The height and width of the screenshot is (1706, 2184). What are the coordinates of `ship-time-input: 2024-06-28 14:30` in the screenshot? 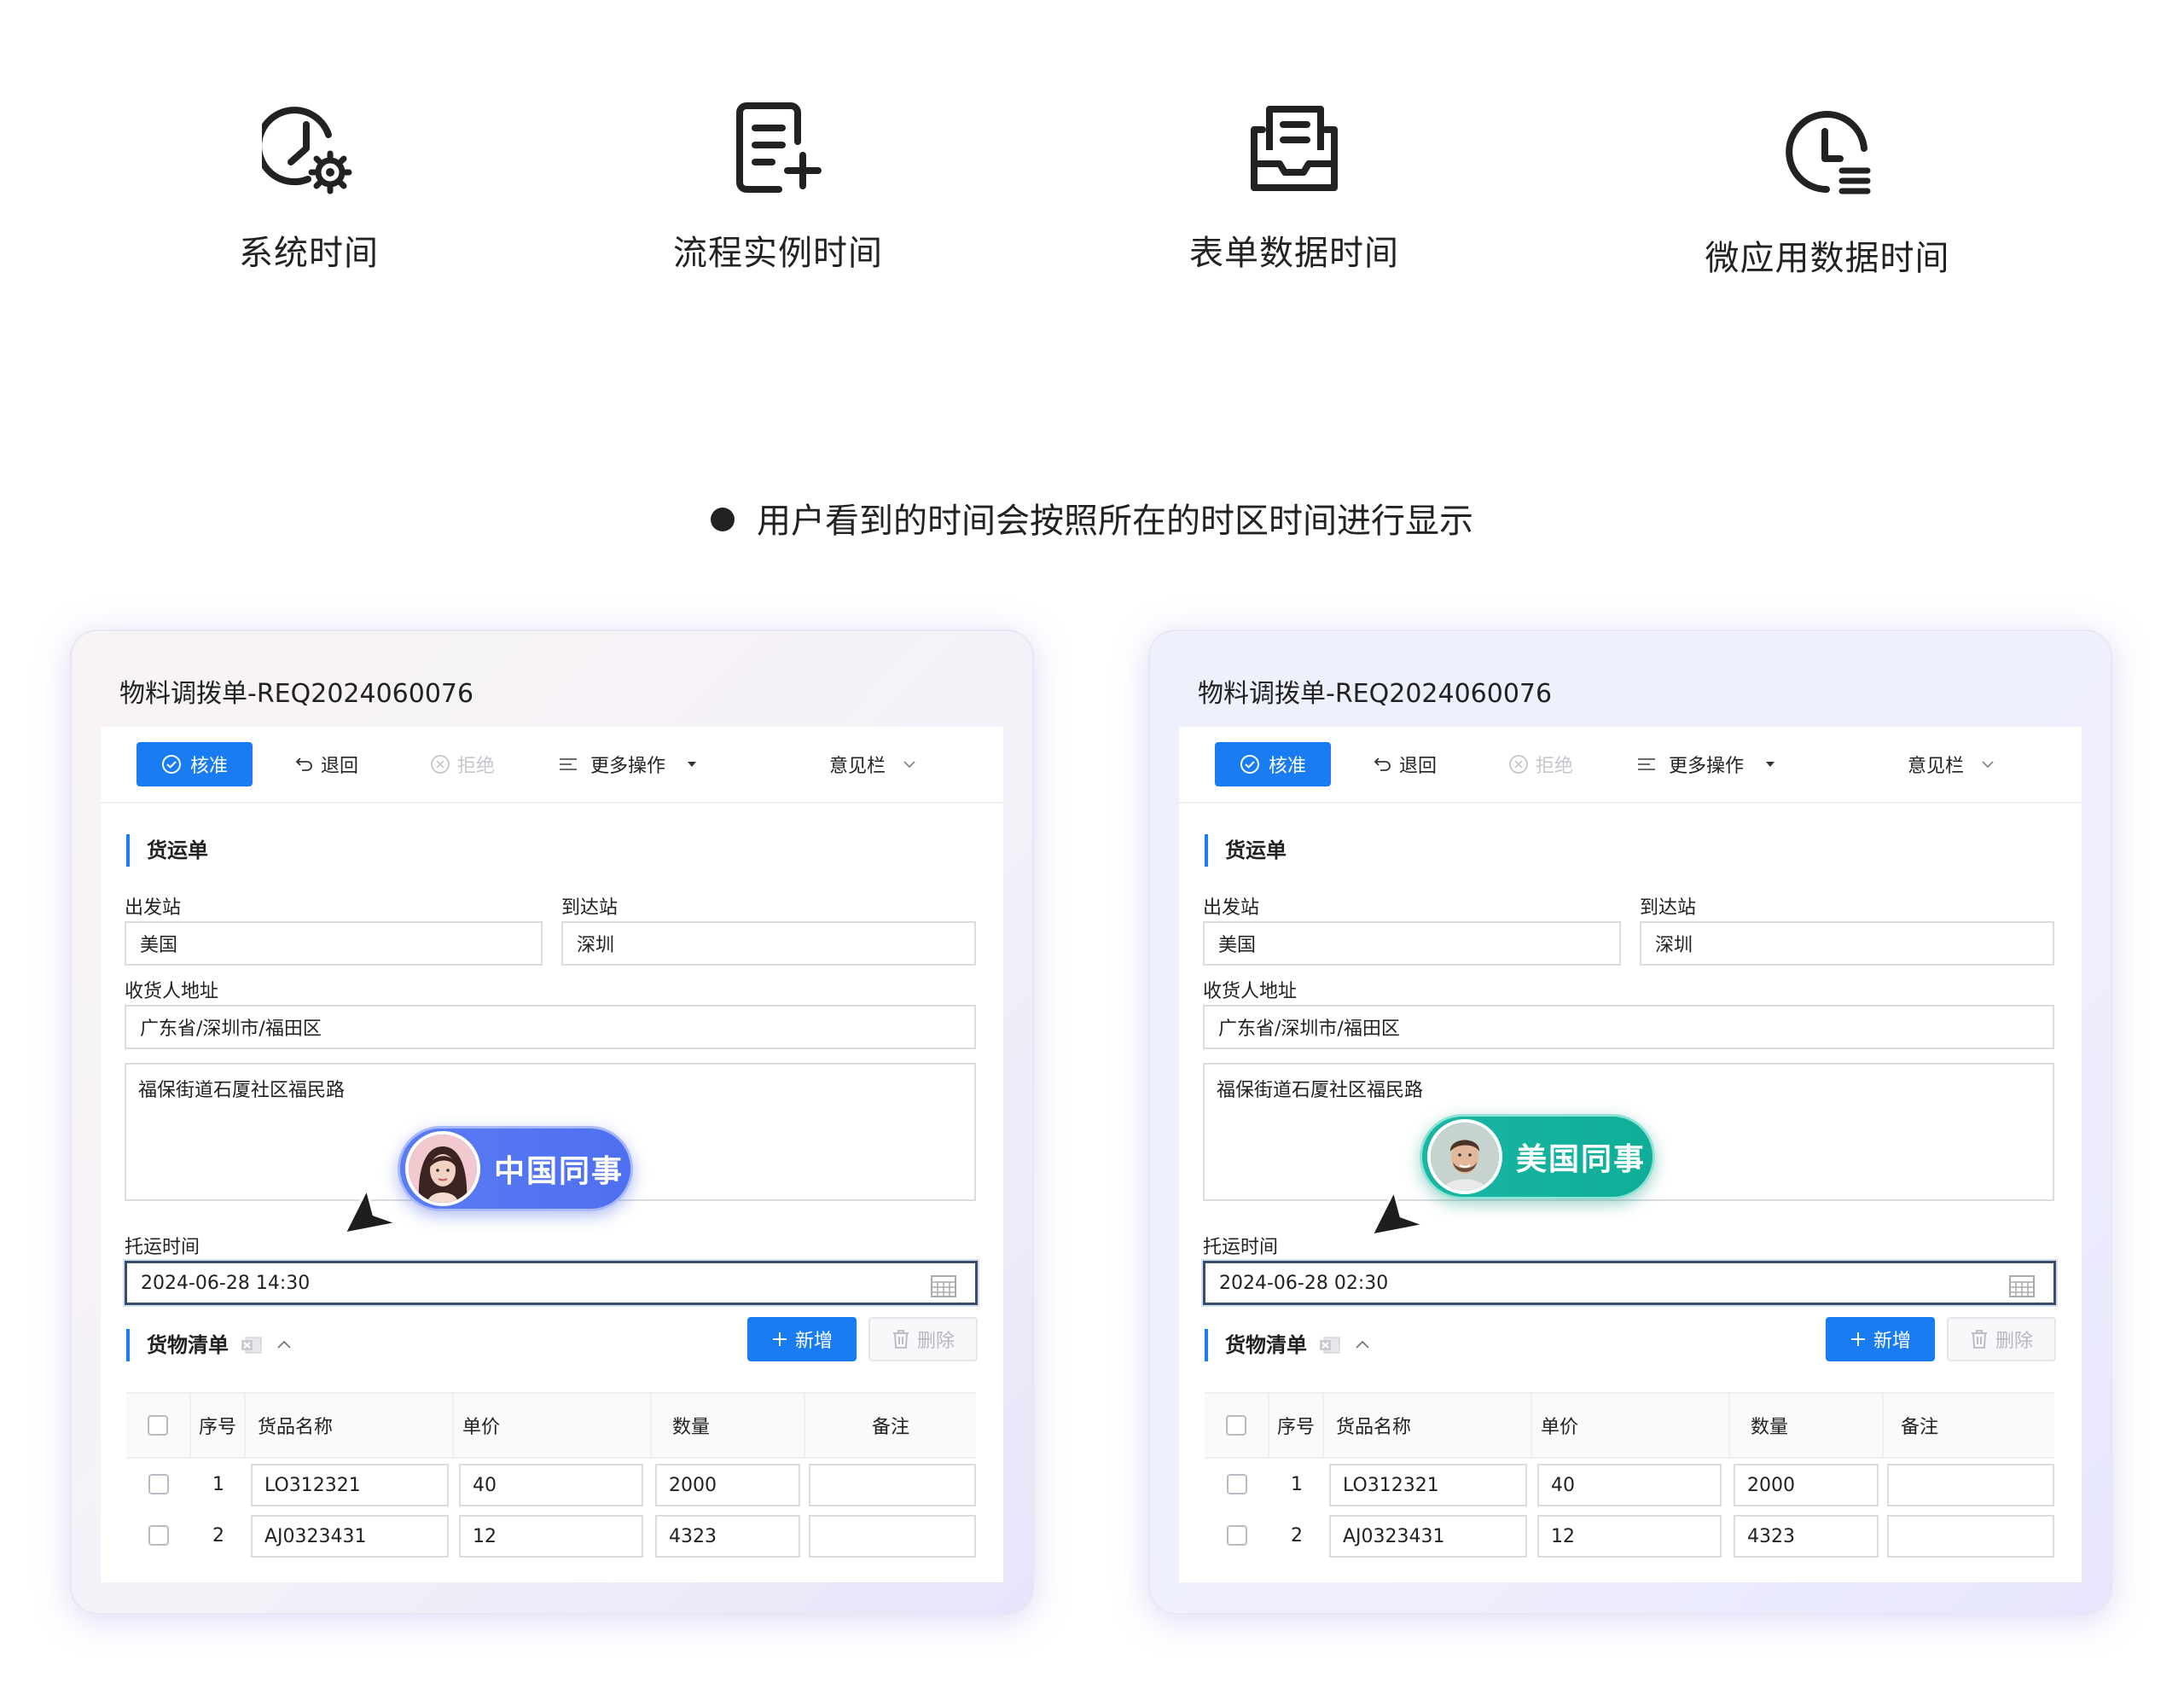 It's located at (551, 1283).